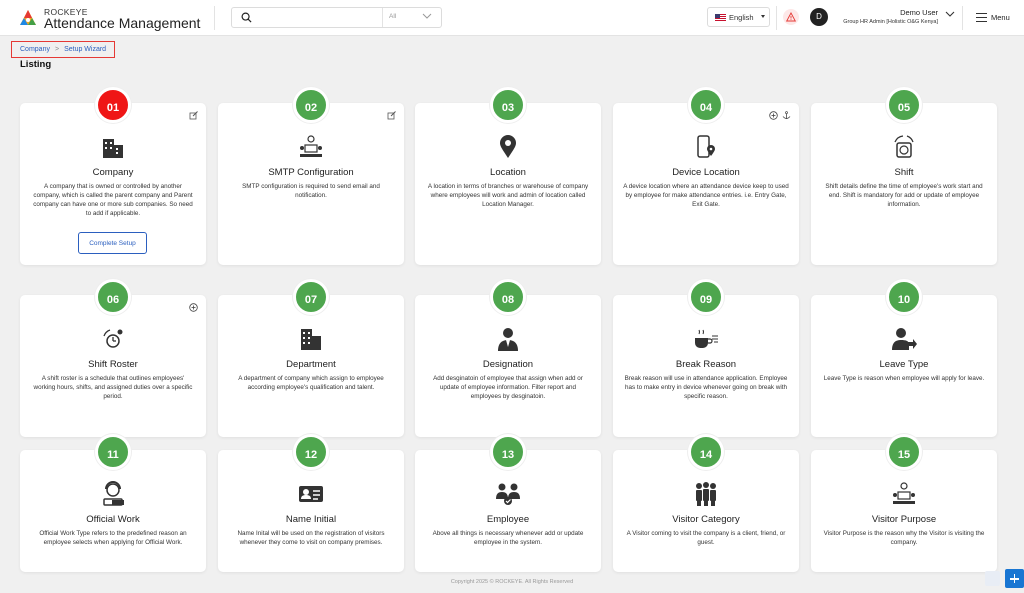  Describe the element at coordinates (311, 494) in the screenshot. I see `id-card-icon` at that location.